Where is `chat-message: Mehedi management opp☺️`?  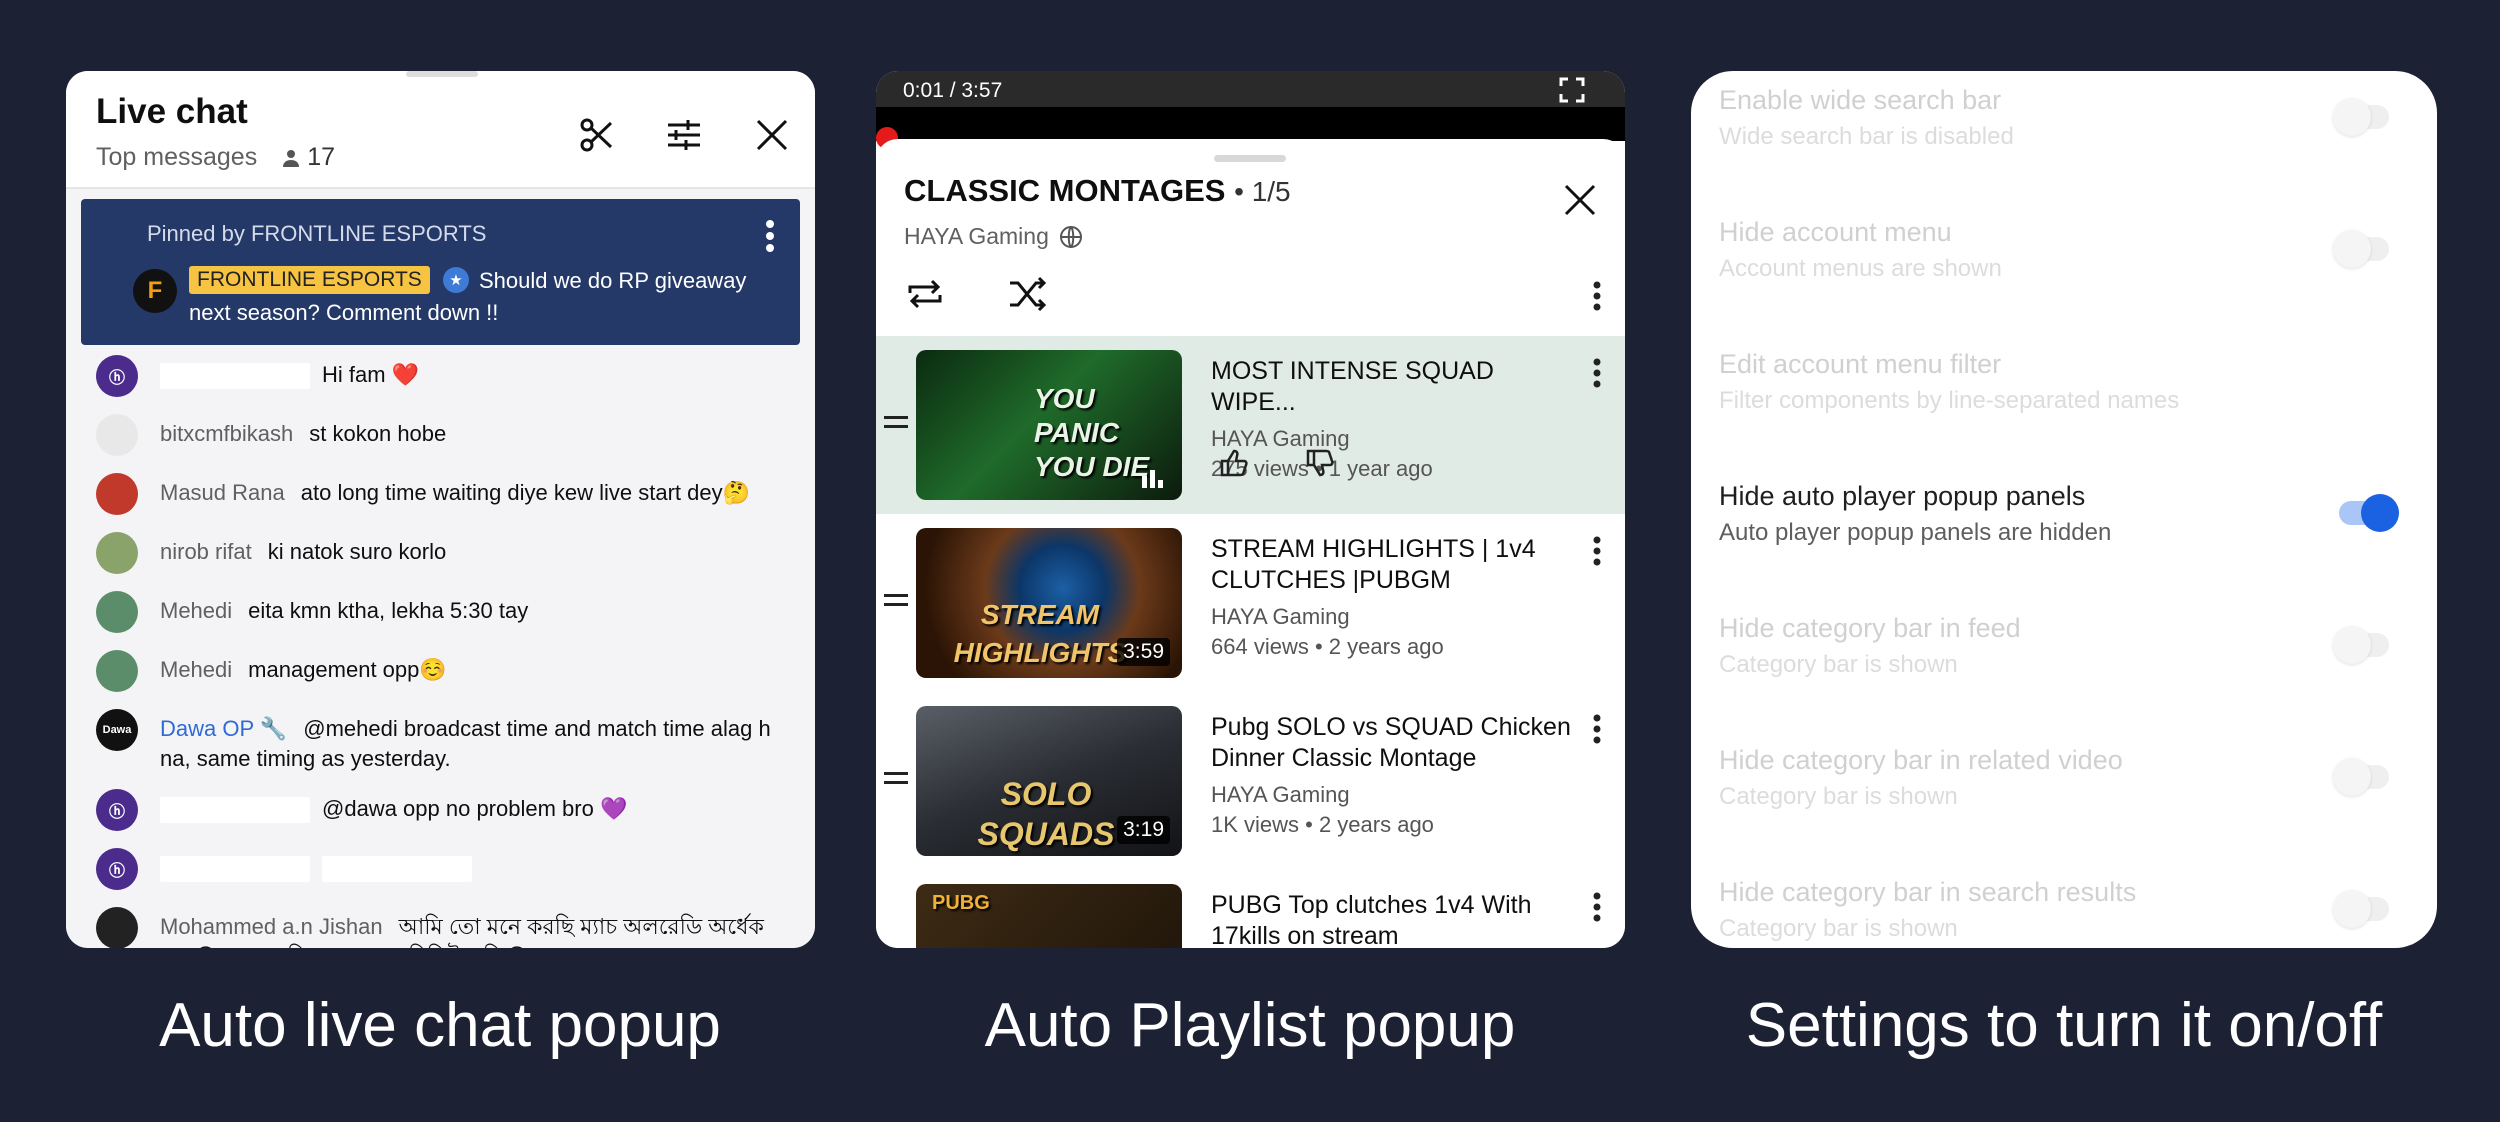 chat-message: Mehedi management opp☺️ is located at coordinates (440, 671).